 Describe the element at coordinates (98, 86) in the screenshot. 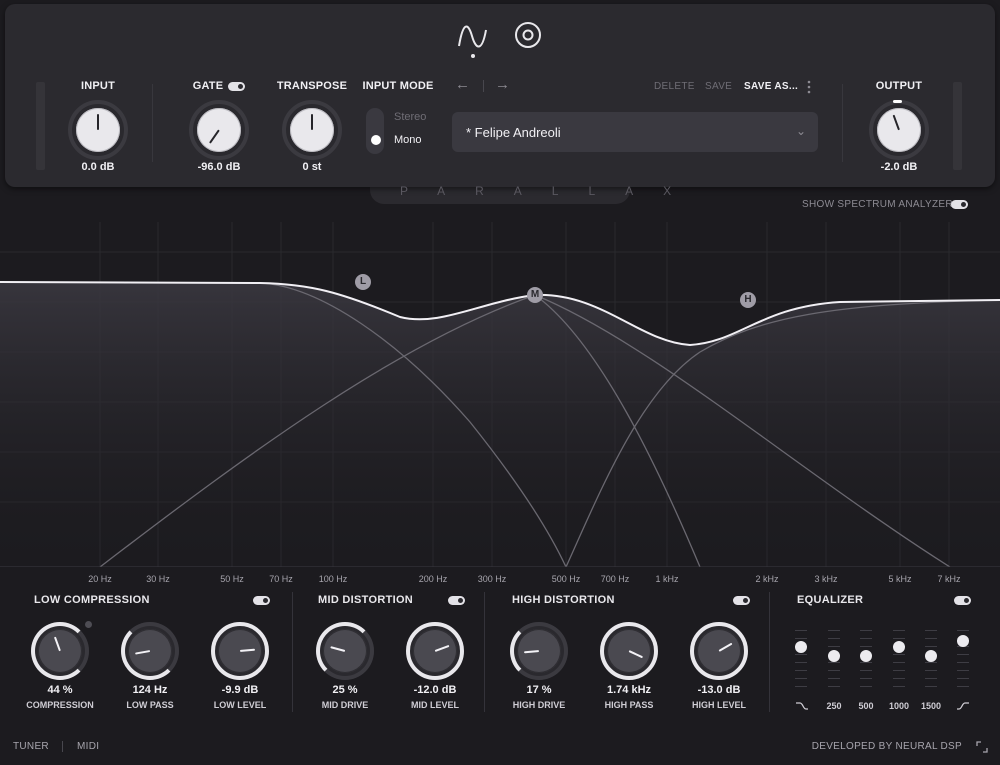

I see `input-label: INPUT` at that location.